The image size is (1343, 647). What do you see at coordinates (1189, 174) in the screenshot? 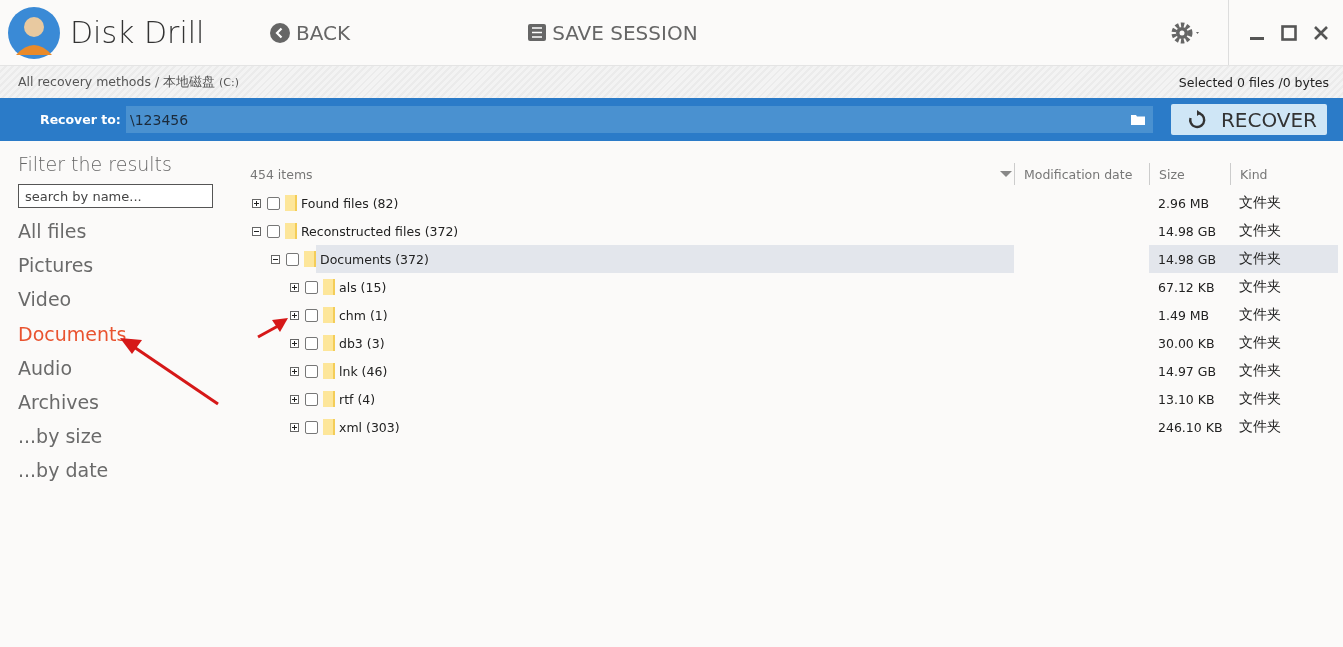
I see `column-header: Size` at bounding box center [1189, 174].